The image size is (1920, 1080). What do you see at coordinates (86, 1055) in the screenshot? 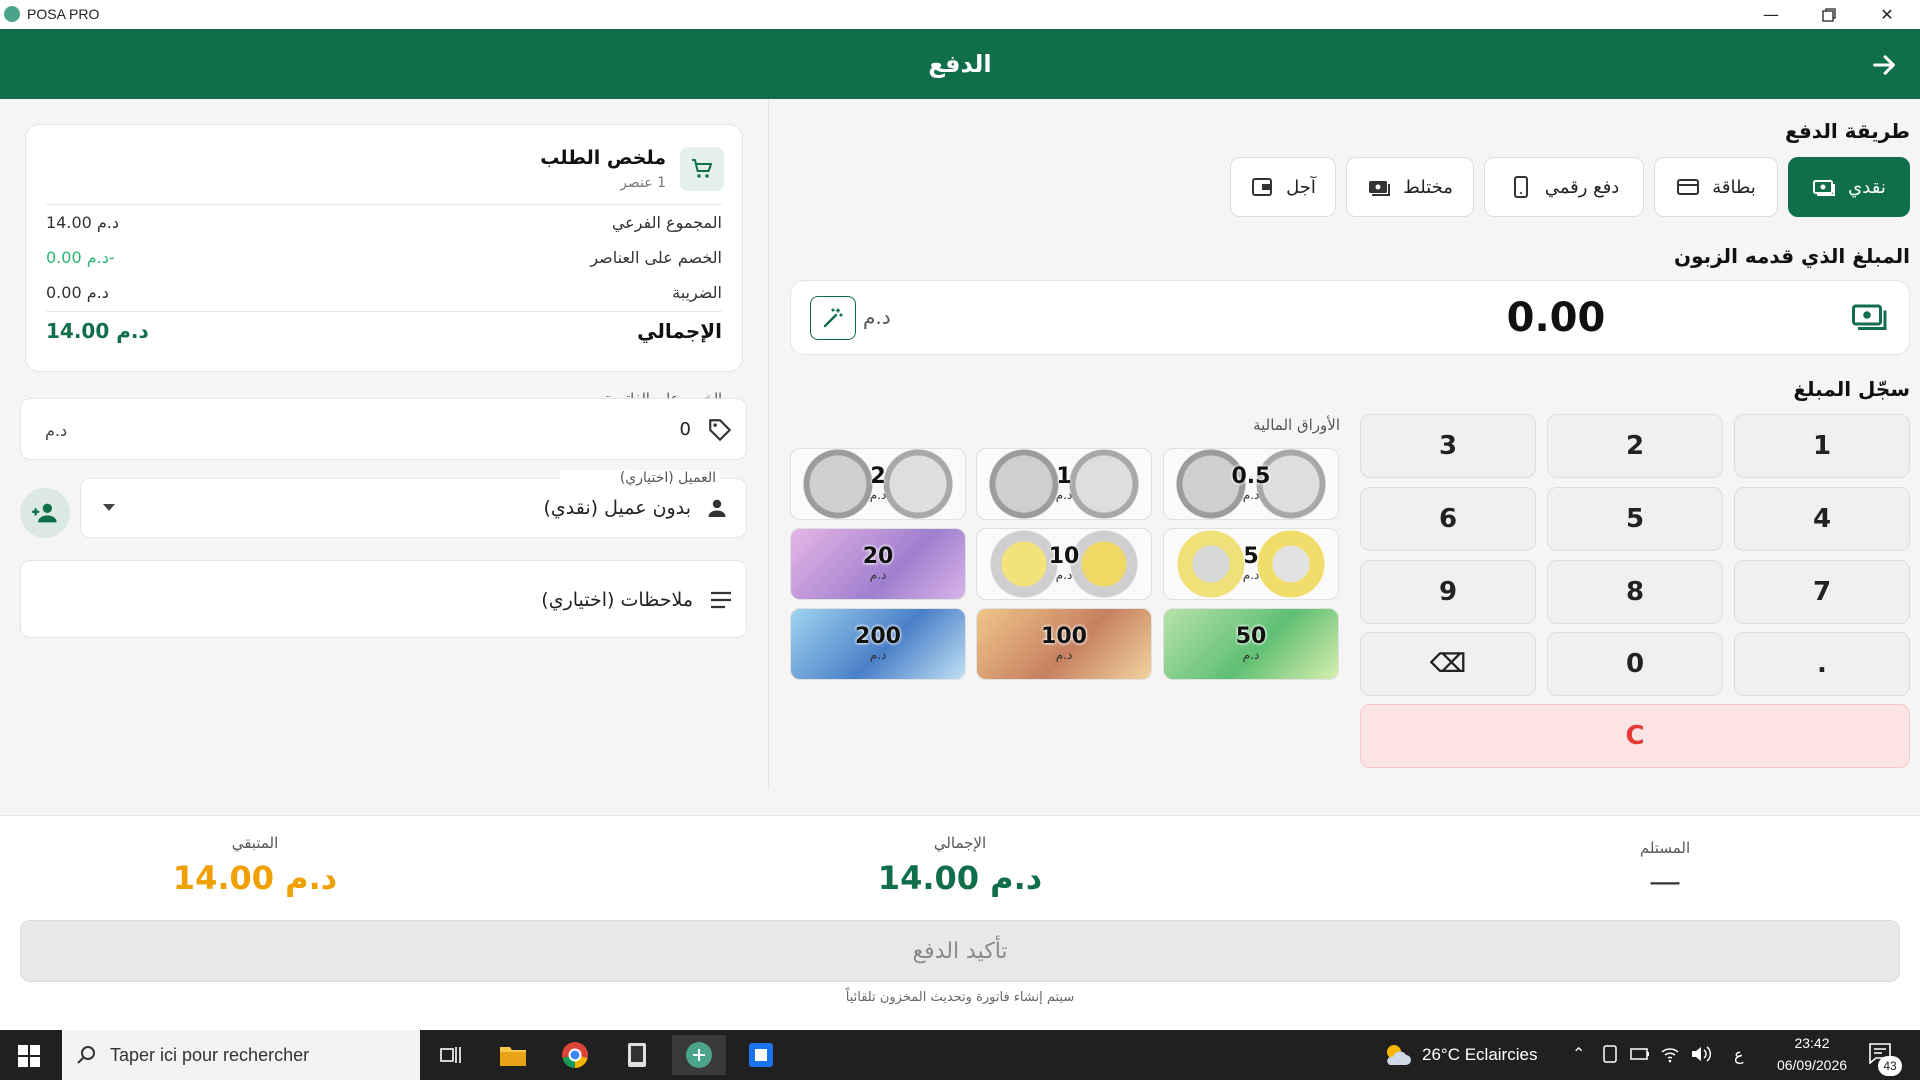
I see `search-icon` at bounding box center [86, 1055].